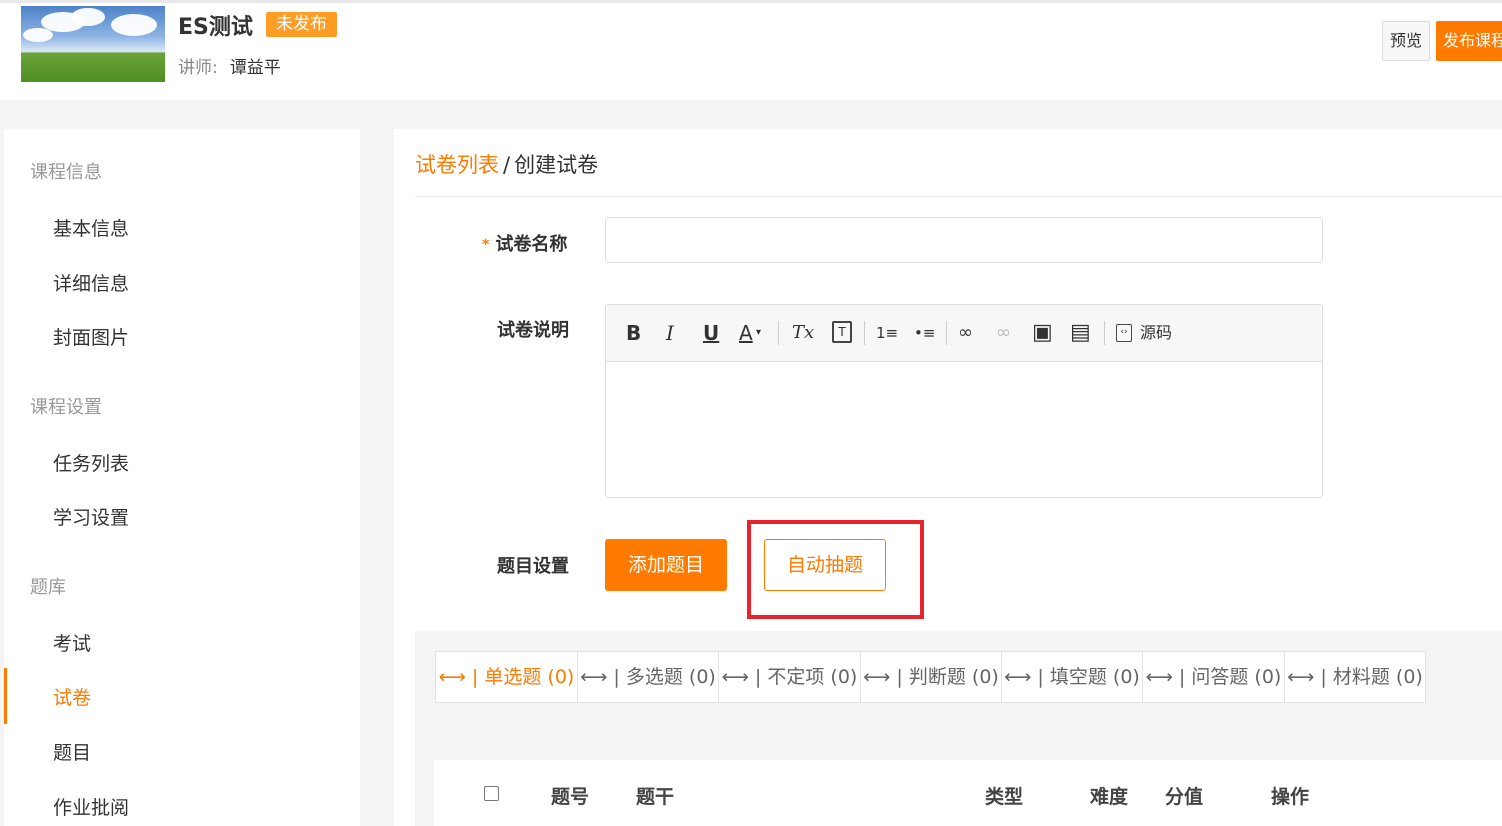 The image size is (1502, 826). Describe the element at coordinates (958, 196) in the screenshot. I see `breadcrumb-divider` at that location.